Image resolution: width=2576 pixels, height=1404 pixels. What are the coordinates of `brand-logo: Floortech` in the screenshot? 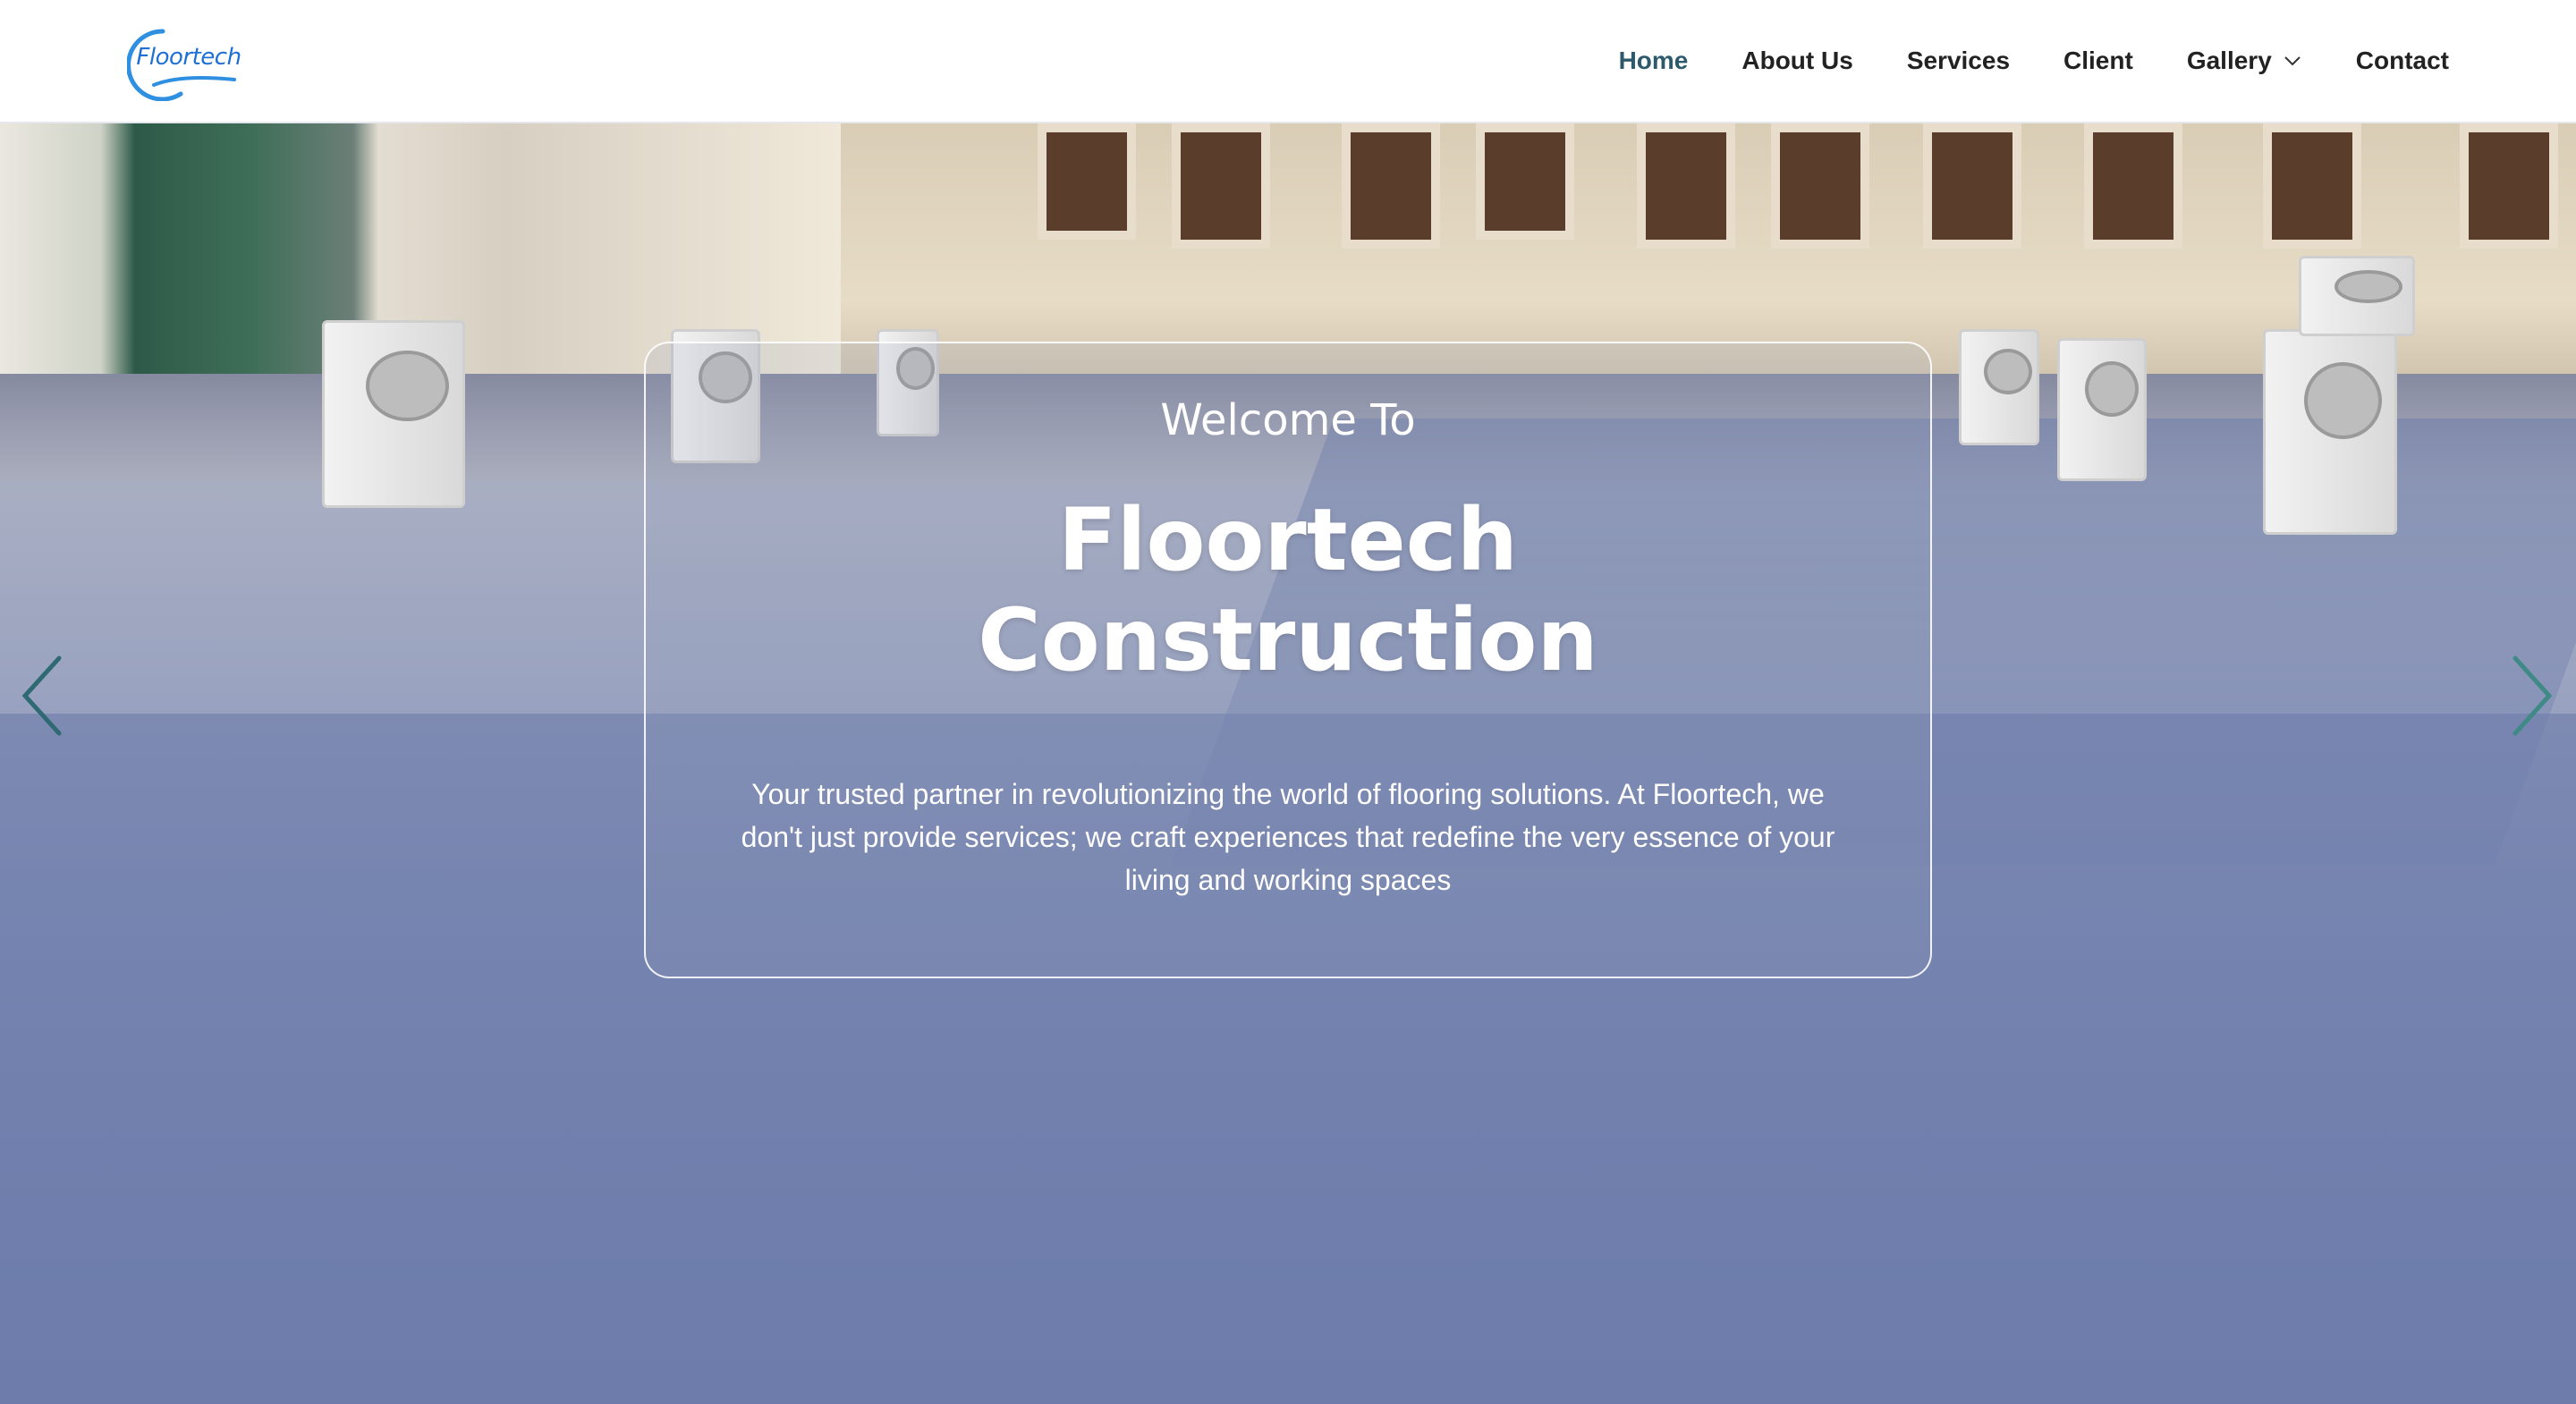 It's located at (185, 61).